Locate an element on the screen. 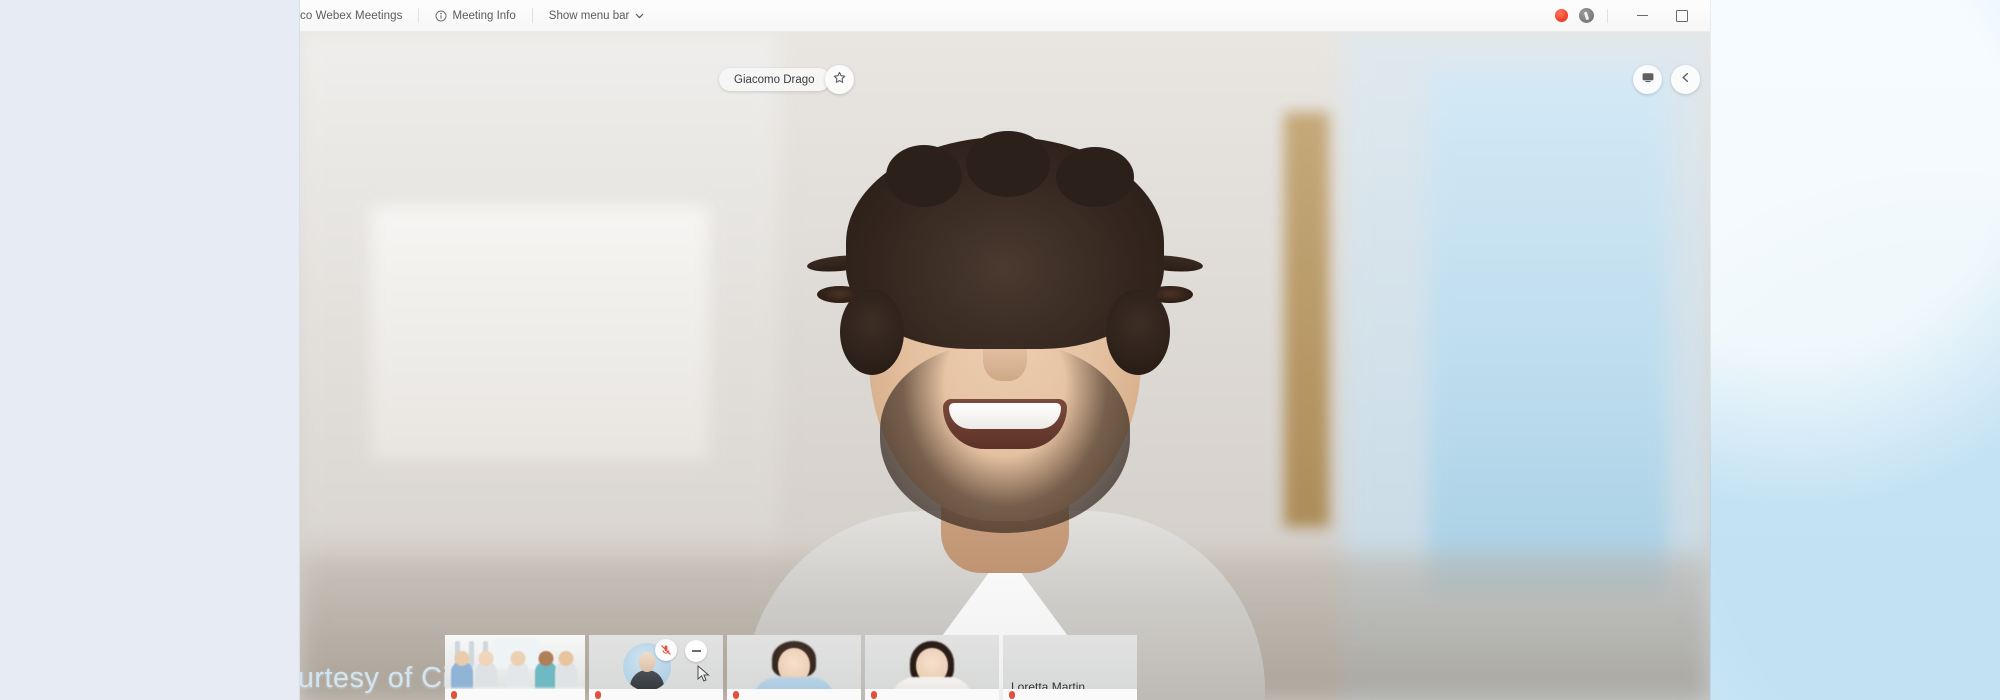 Image resolution: width=2000 pixels, height=700 pixels. maximize-icon is located at coordinates (1682, 15).